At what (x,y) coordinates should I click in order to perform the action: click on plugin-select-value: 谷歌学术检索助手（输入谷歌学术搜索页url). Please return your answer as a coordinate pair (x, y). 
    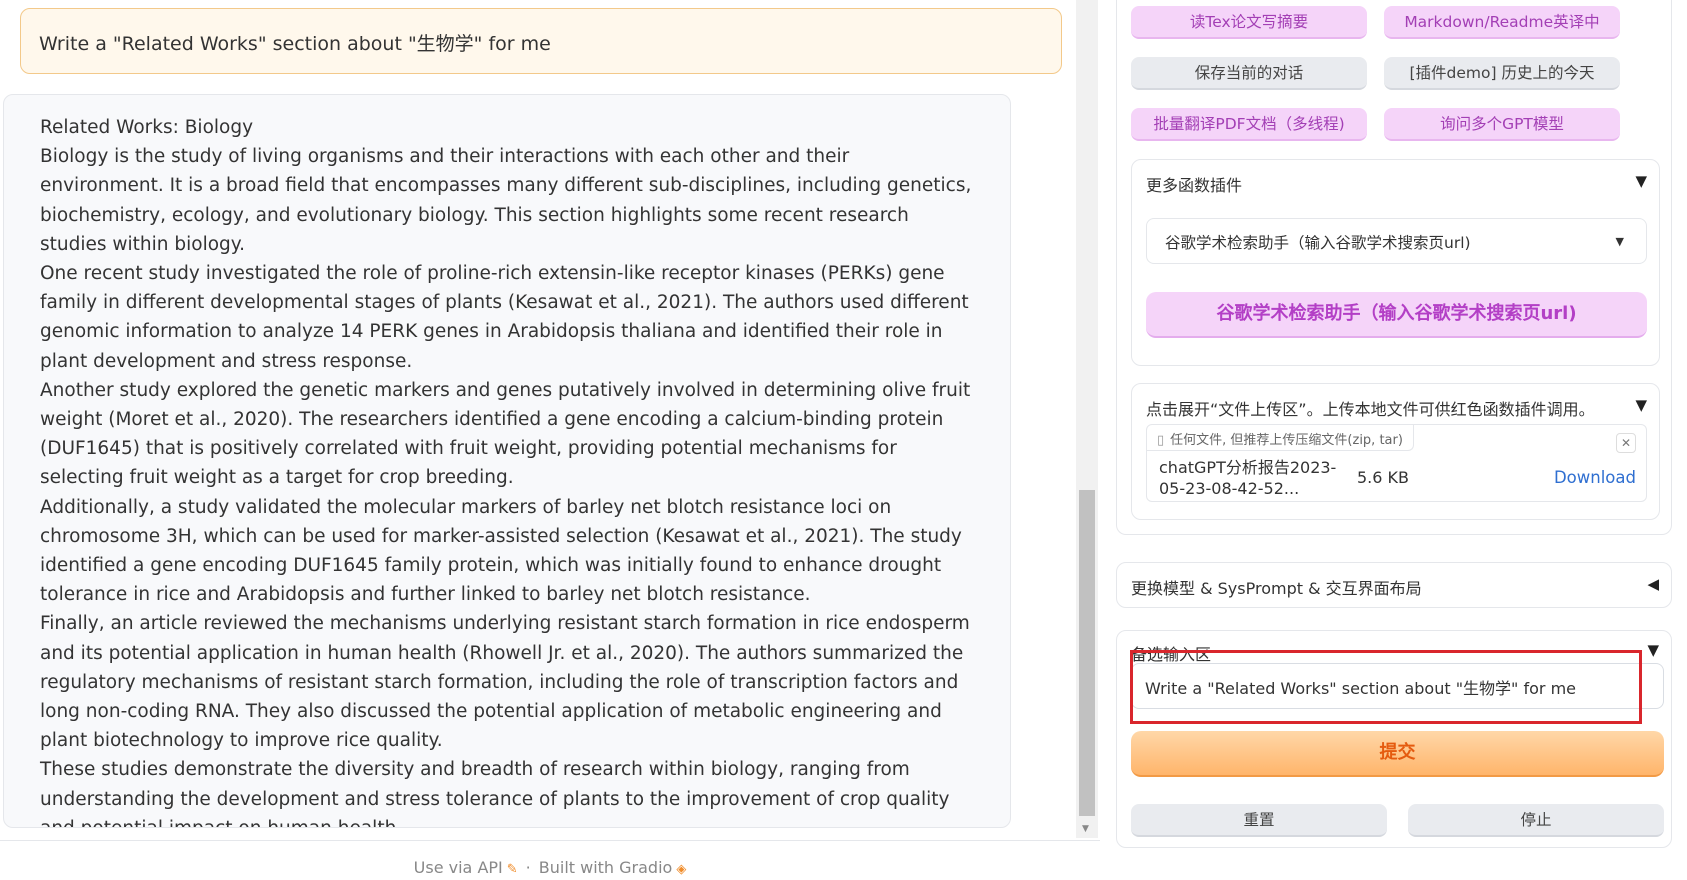
    Looking at the image, I should click on (1318, 243).